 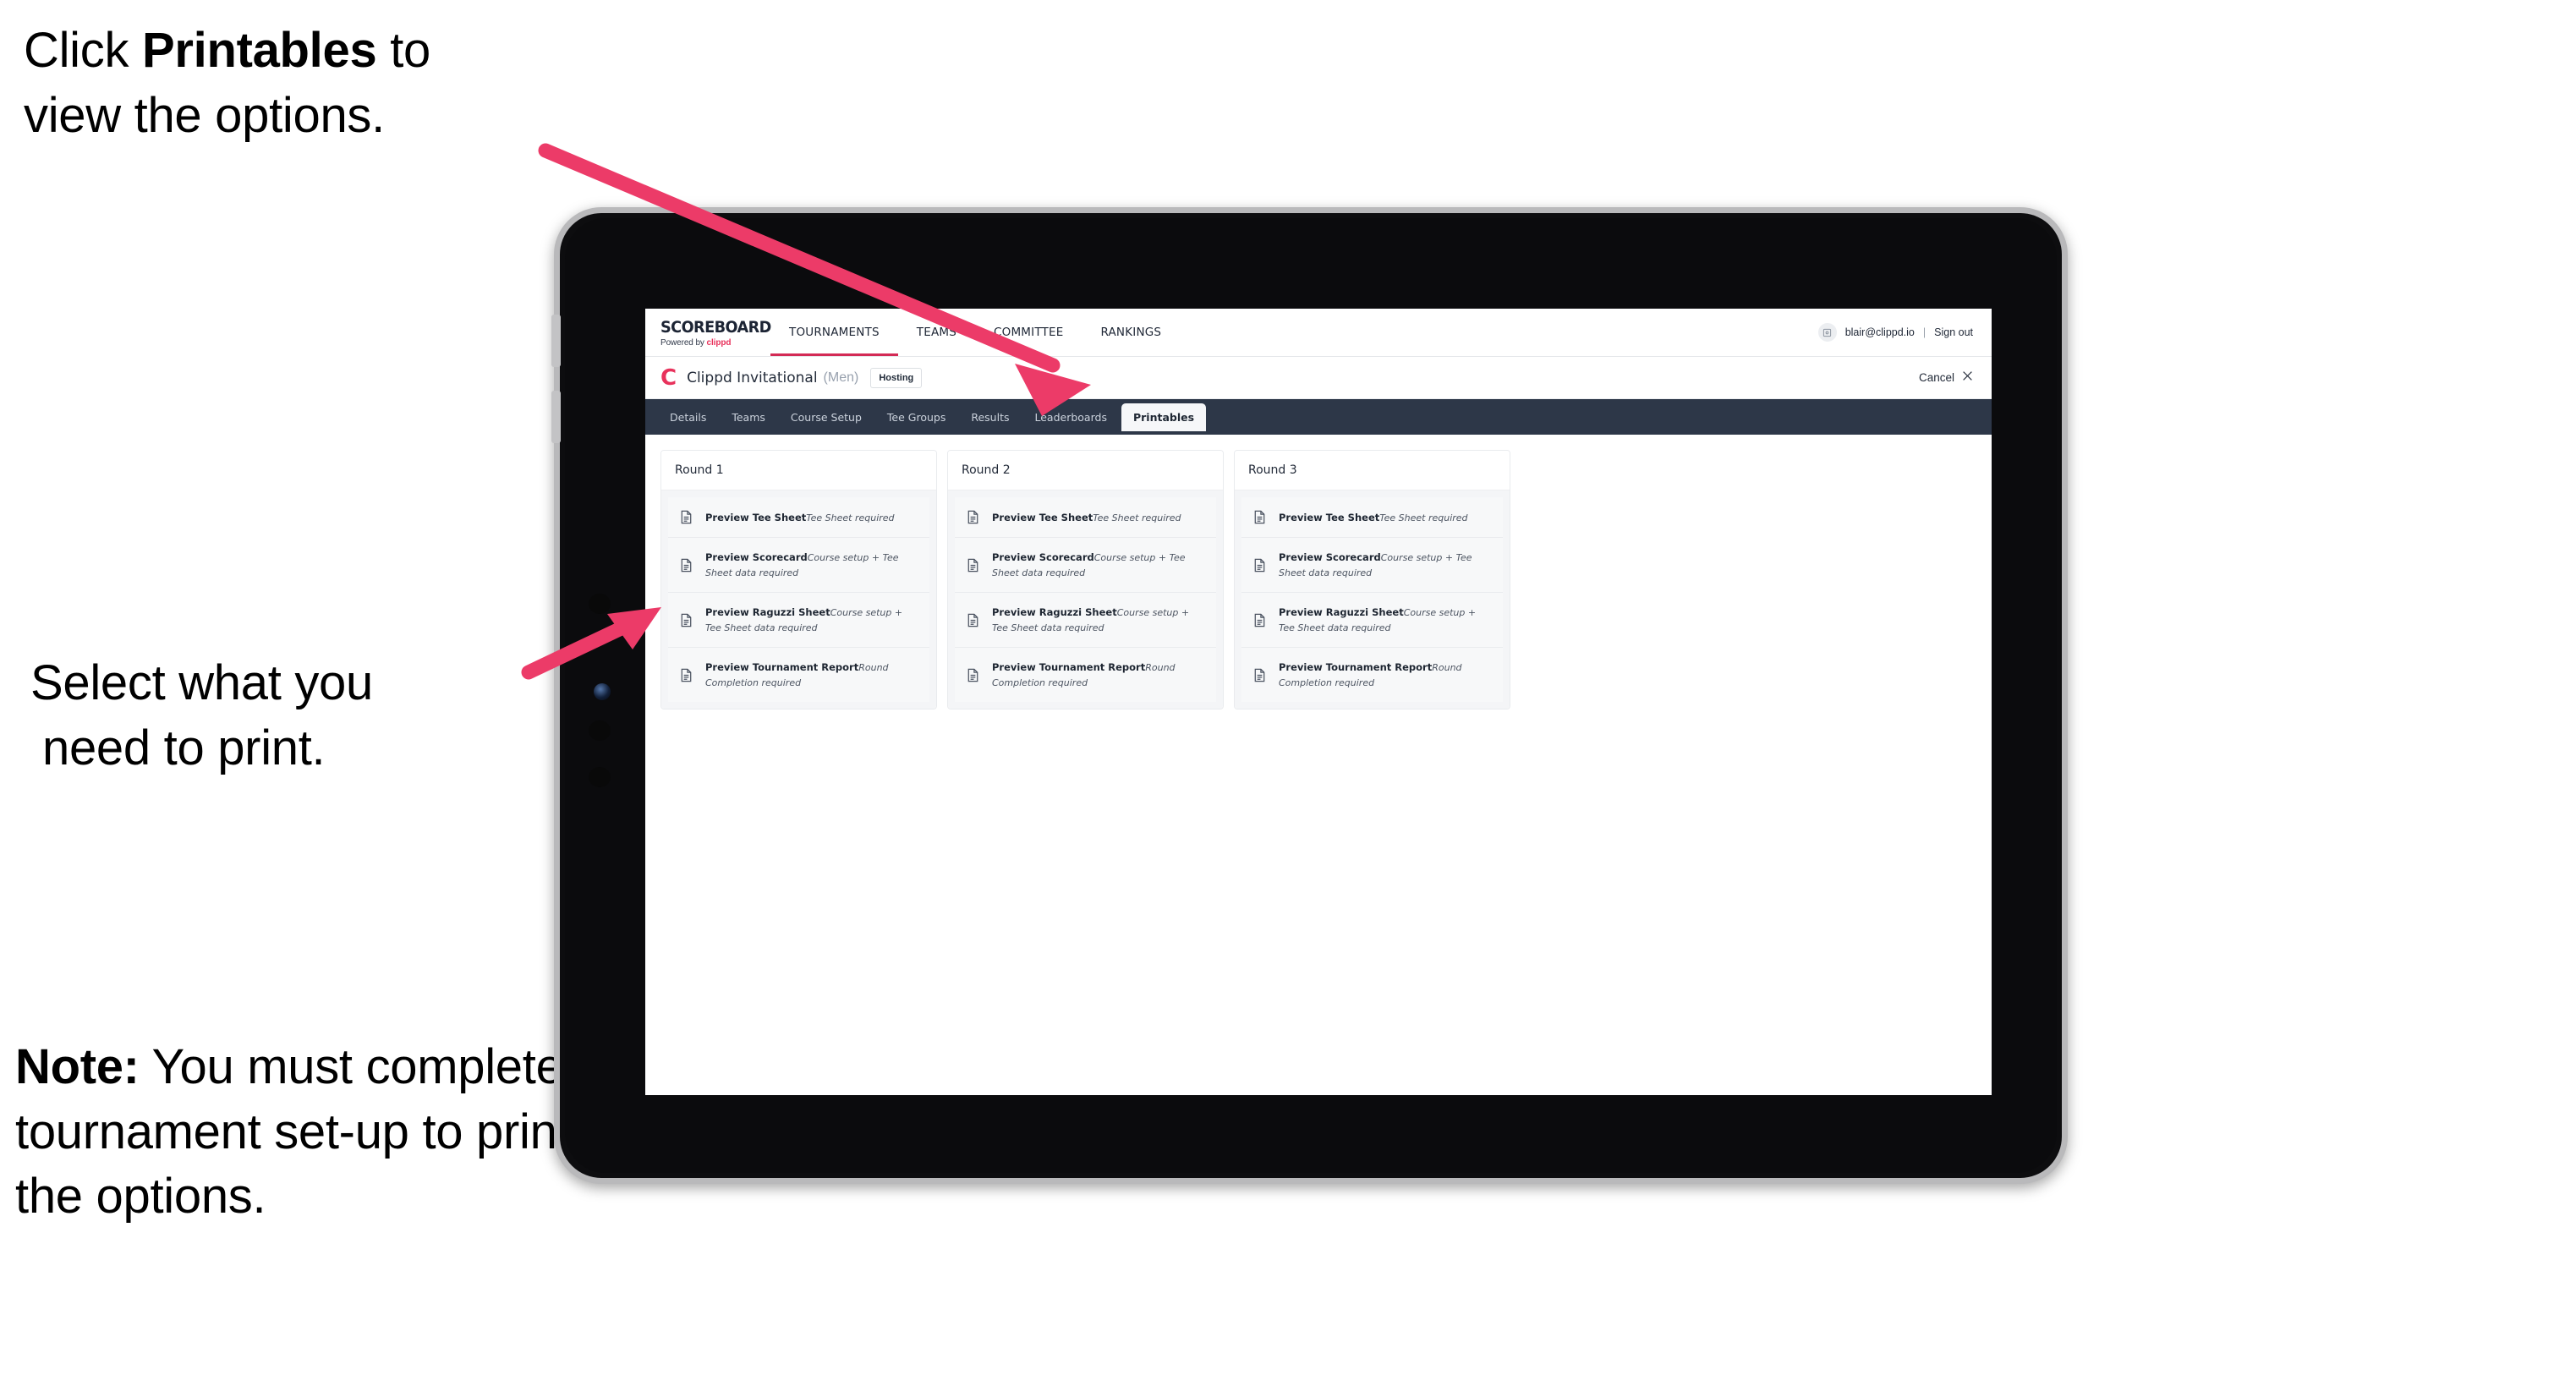 What do you see at coordinates (212, 1131) in the screenshot?
I see `annotation-note-line3: tournament set-up` at bounding box center [212, 1131].